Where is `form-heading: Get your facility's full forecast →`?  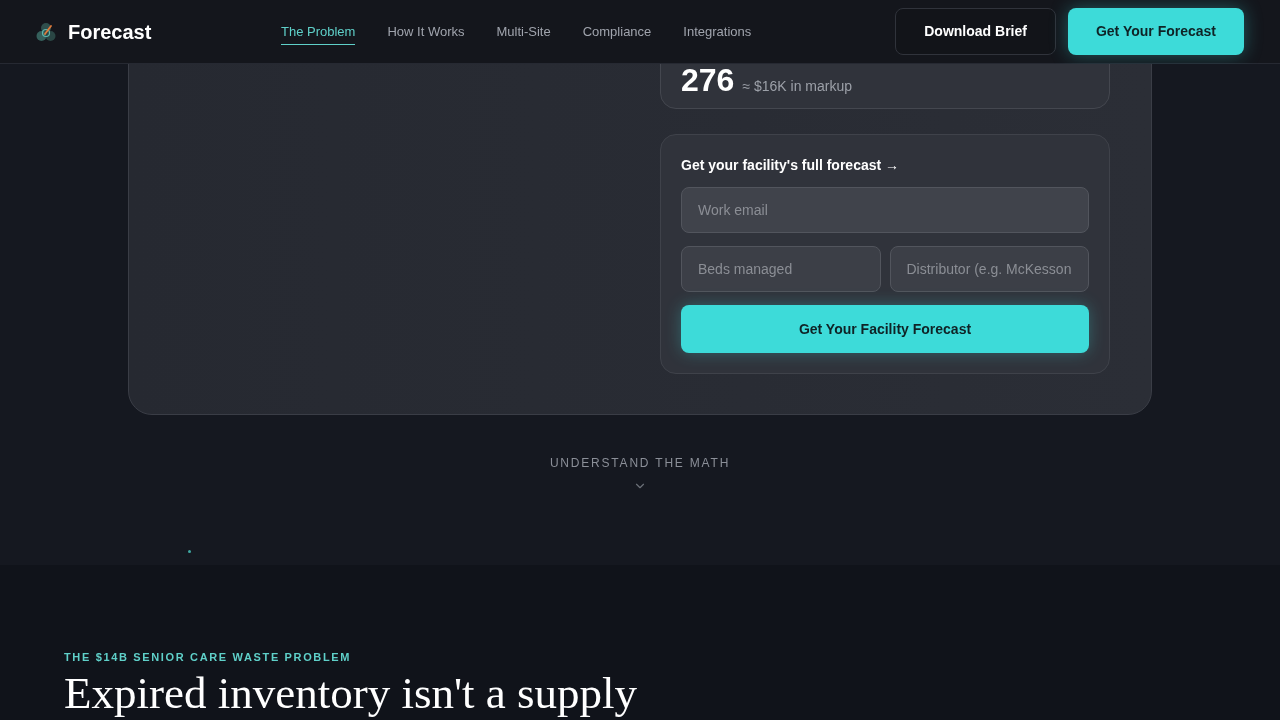
form-heading: Get your facility's full forecast → is located at coordinates (791, 165).